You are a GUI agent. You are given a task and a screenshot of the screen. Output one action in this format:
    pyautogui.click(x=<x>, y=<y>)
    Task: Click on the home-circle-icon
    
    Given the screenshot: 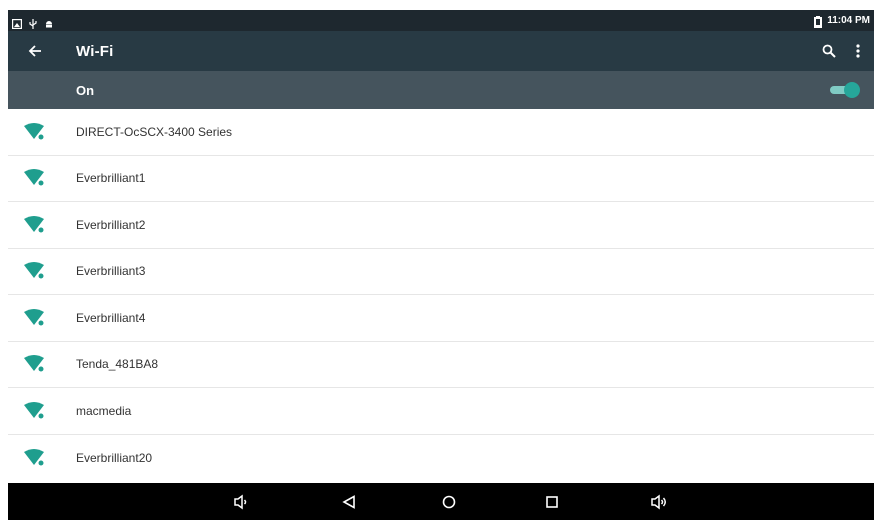 What is the action you would take?
    pyautogui.click(x=449, y=501)
    